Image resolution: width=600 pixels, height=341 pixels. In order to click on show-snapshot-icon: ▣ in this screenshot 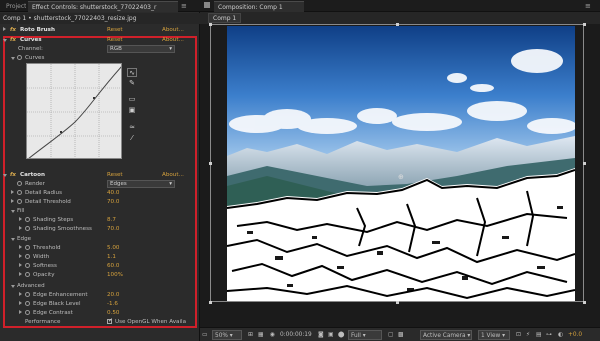, I will do `click(330, 335)`.